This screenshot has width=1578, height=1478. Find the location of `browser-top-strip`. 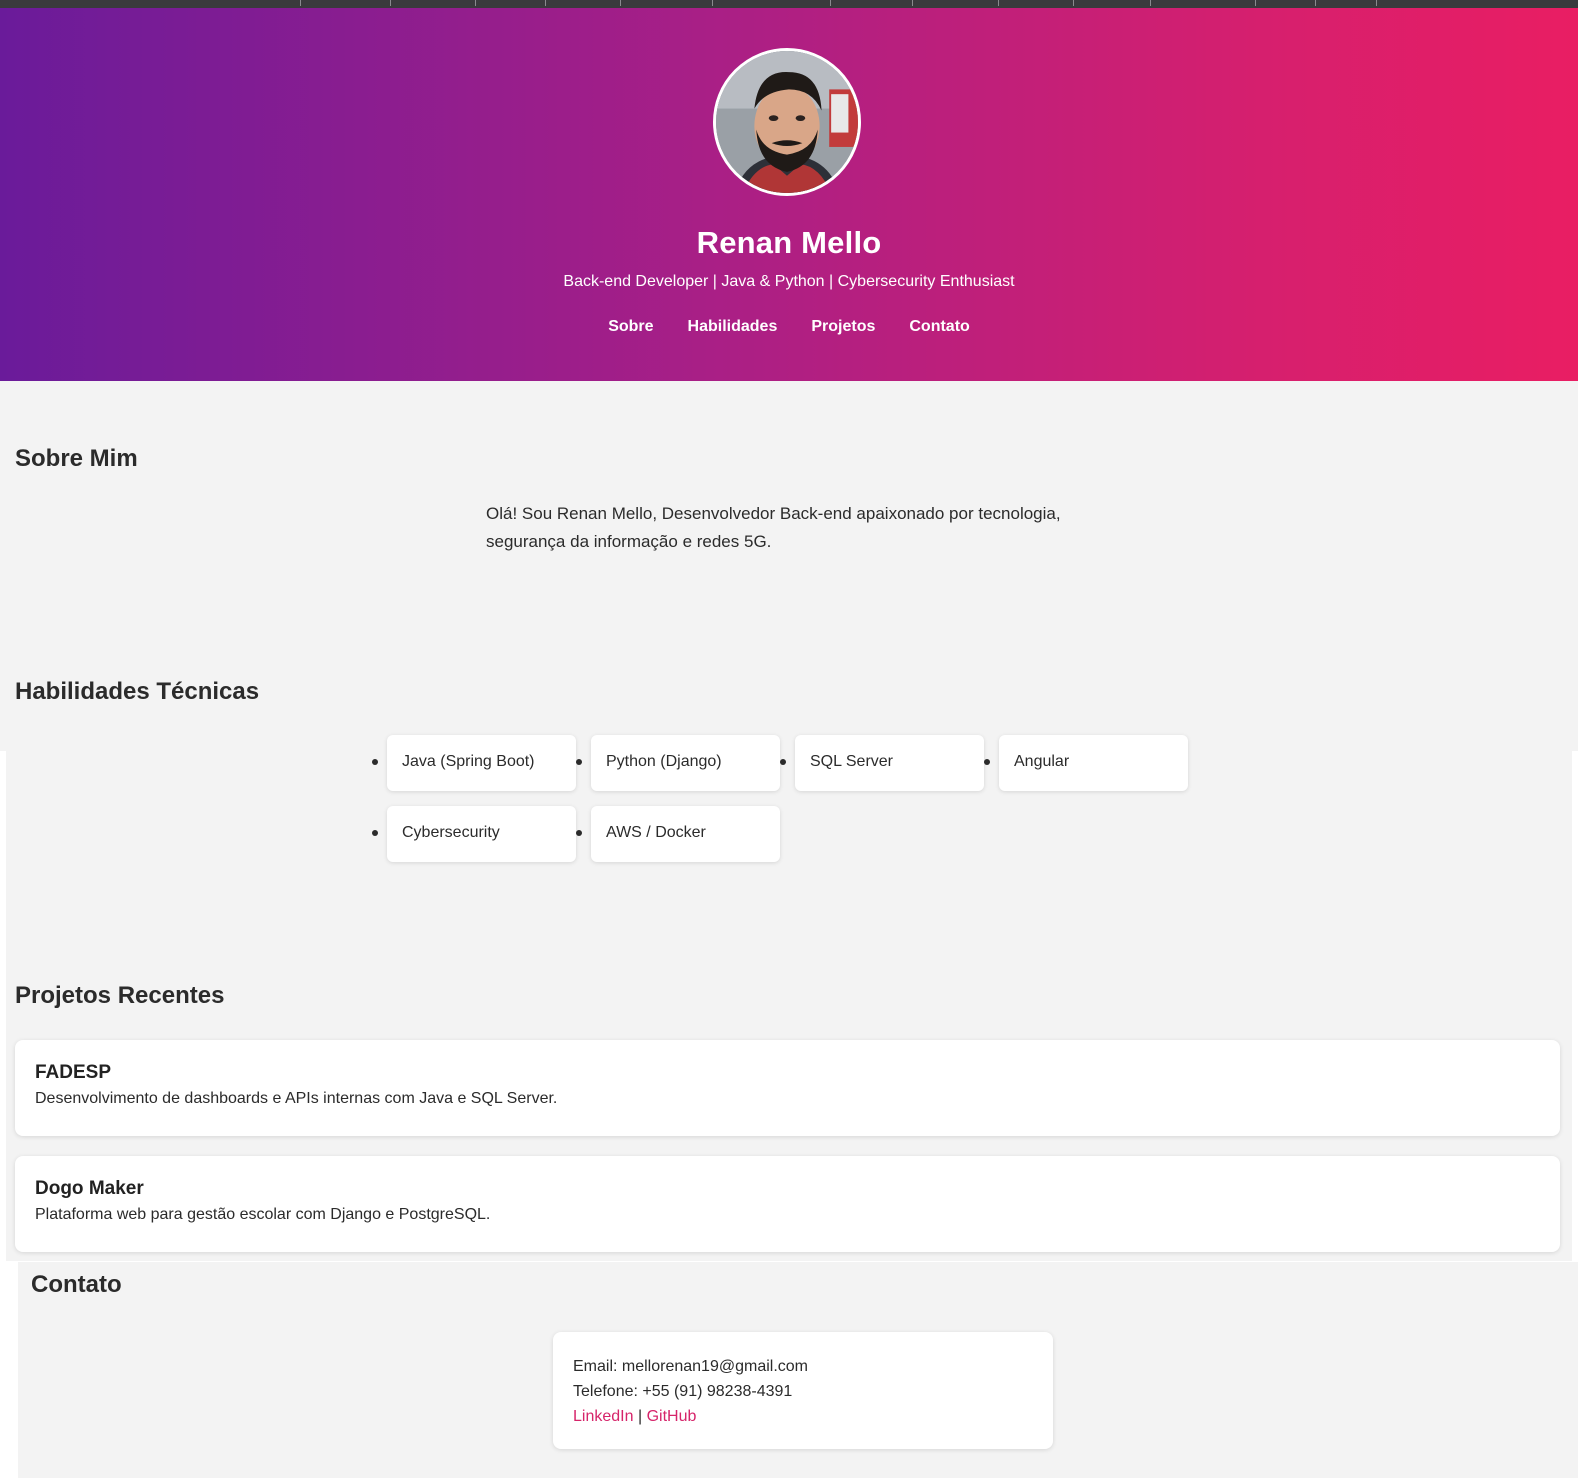

browser-top-strip is located at coordinates (789, 4).